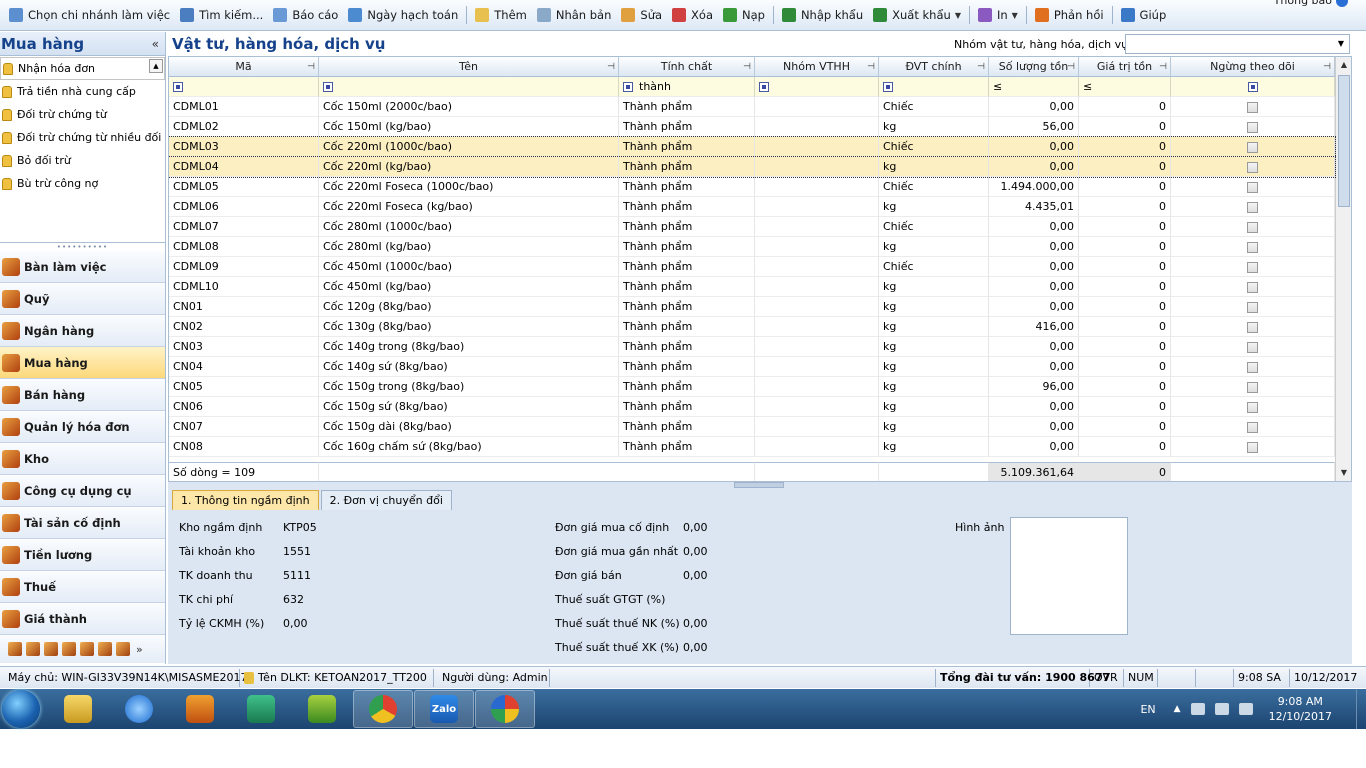 The width and height of the screenshot is (1366, 768). What do you see at coordinates (155, 44) in the screenshot?
I see `collapse-icon: «` at bounding box center [155, 44].